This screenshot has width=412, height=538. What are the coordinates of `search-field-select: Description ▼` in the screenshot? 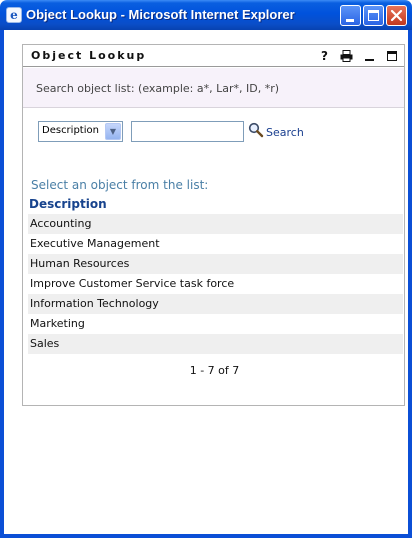 It's located at (80, 131).